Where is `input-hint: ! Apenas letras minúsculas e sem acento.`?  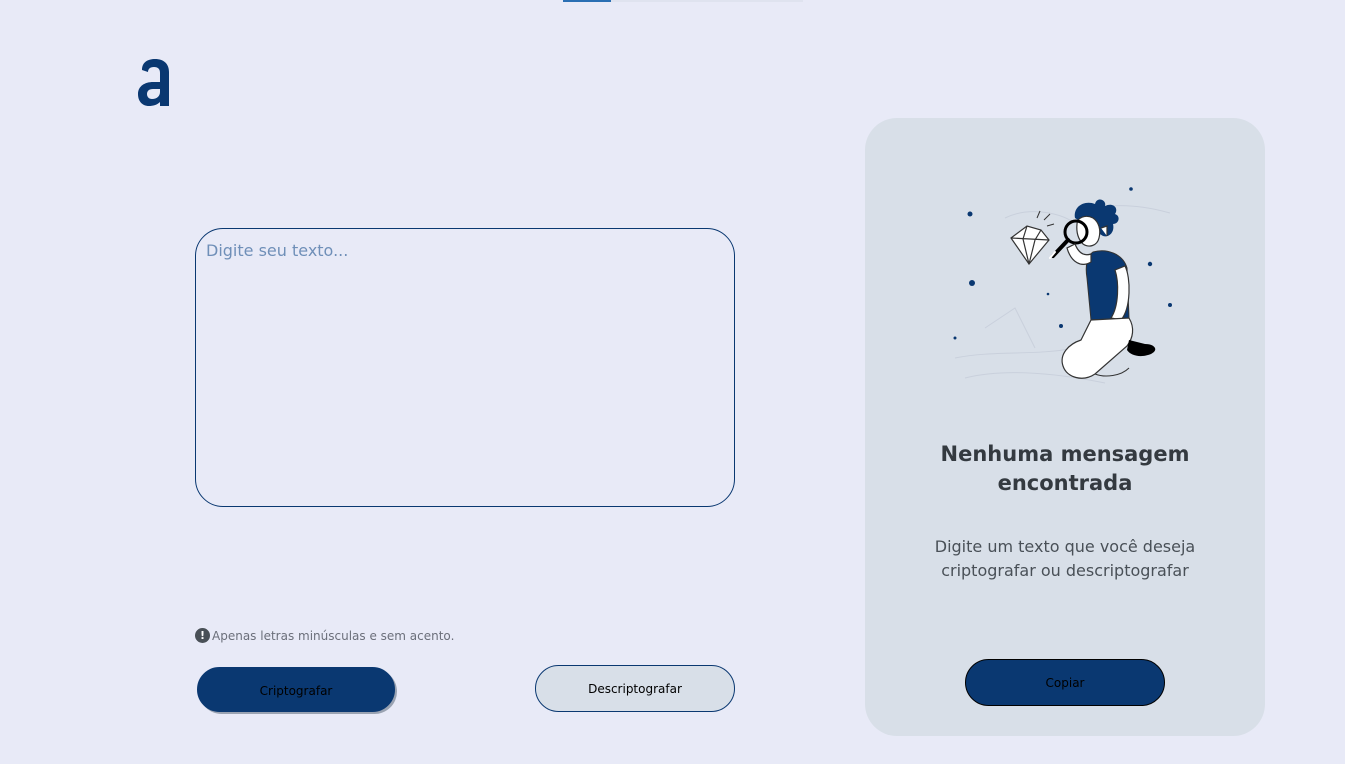 input-hint: ! Apenas letras minúsculas e sem acento. is located at coordinates (324, 635).